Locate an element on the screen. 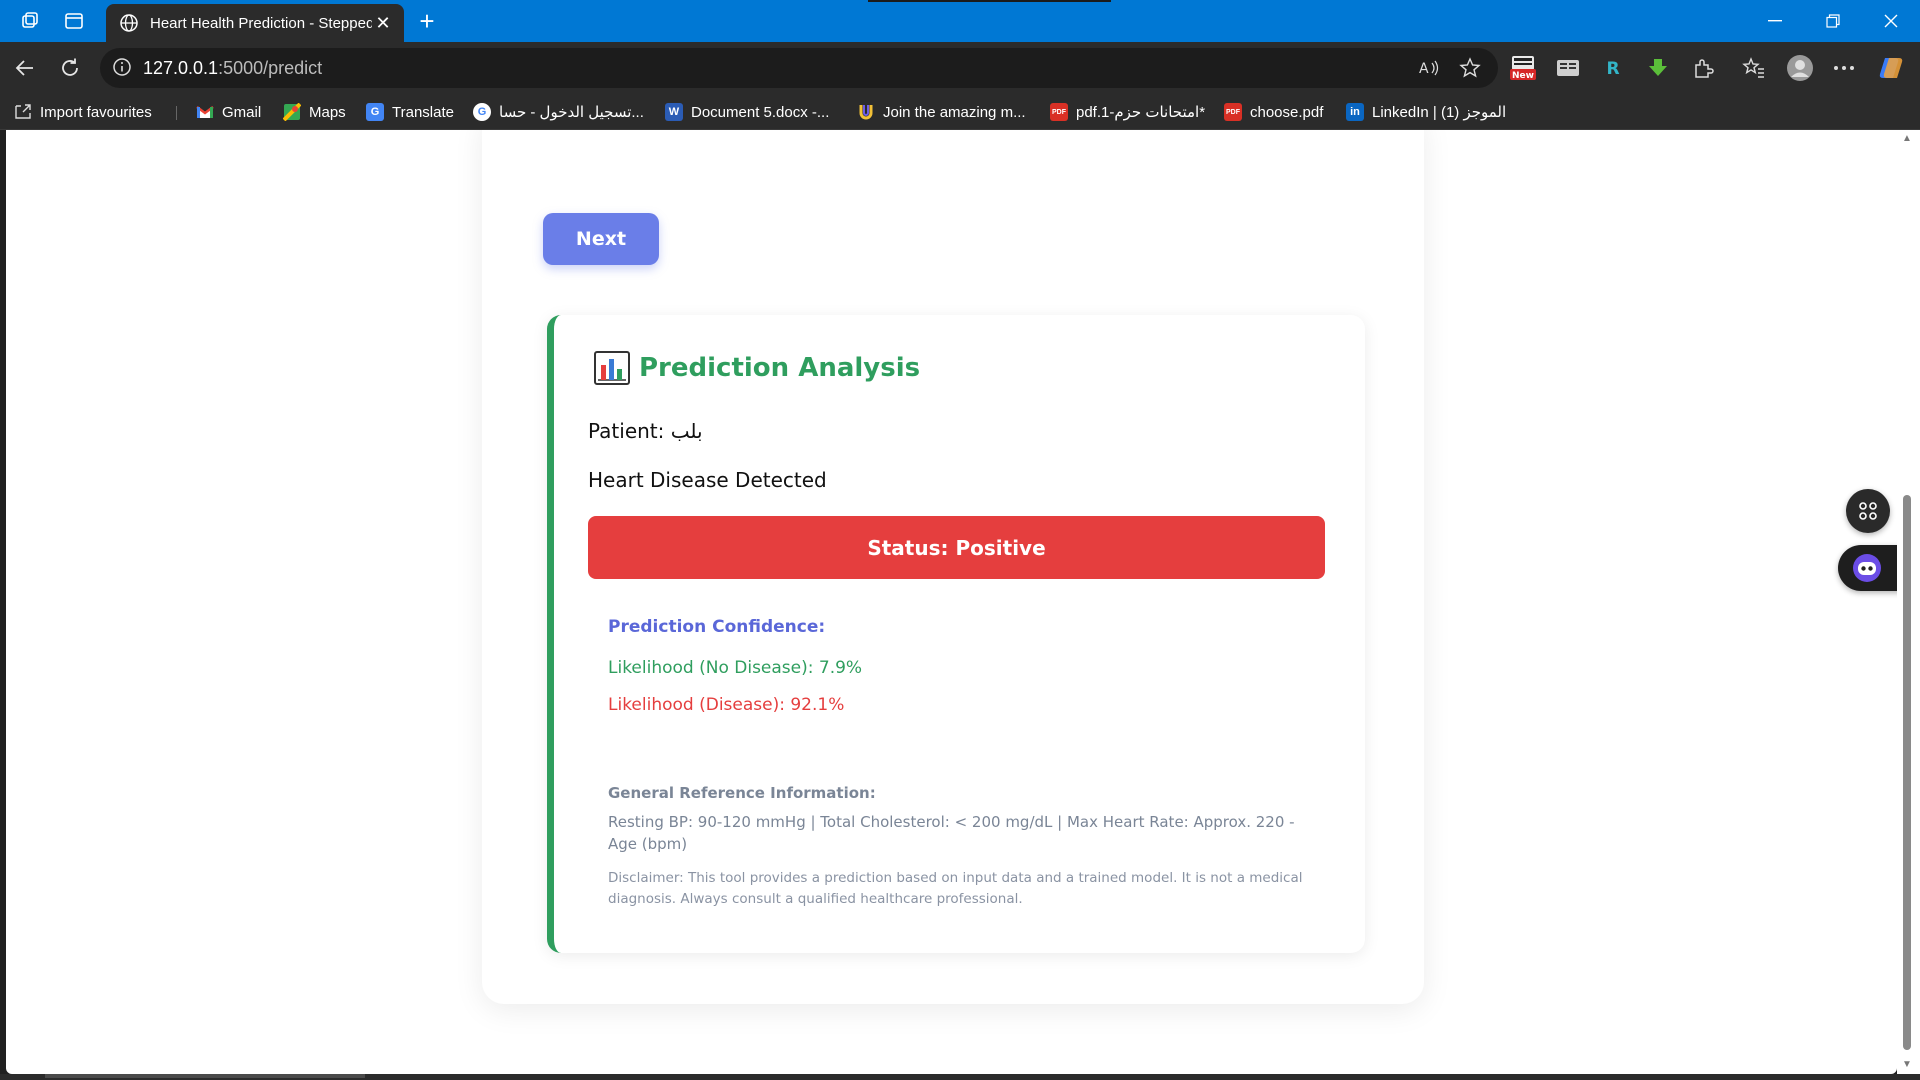 The image size is (1920, 1080). tab-active: Heart Health Prediction - Stepped ✕ is located at coordinates (255, 23).